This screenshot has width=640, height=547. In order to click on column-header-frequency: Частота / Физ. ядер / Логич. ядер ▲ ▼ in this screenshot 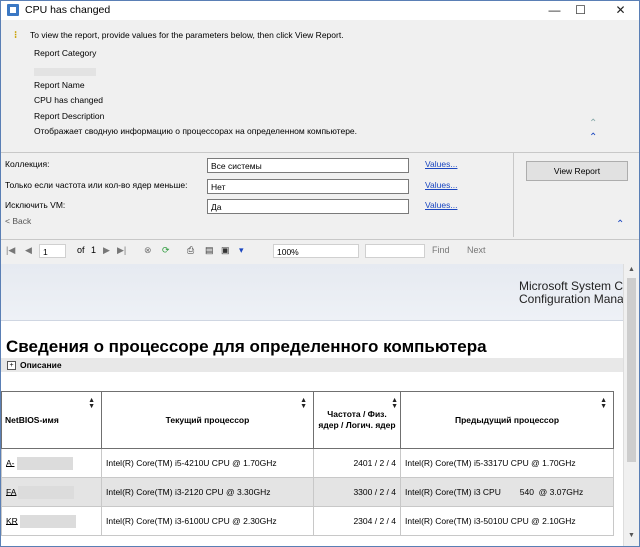, I will do `click(357, 420)`.